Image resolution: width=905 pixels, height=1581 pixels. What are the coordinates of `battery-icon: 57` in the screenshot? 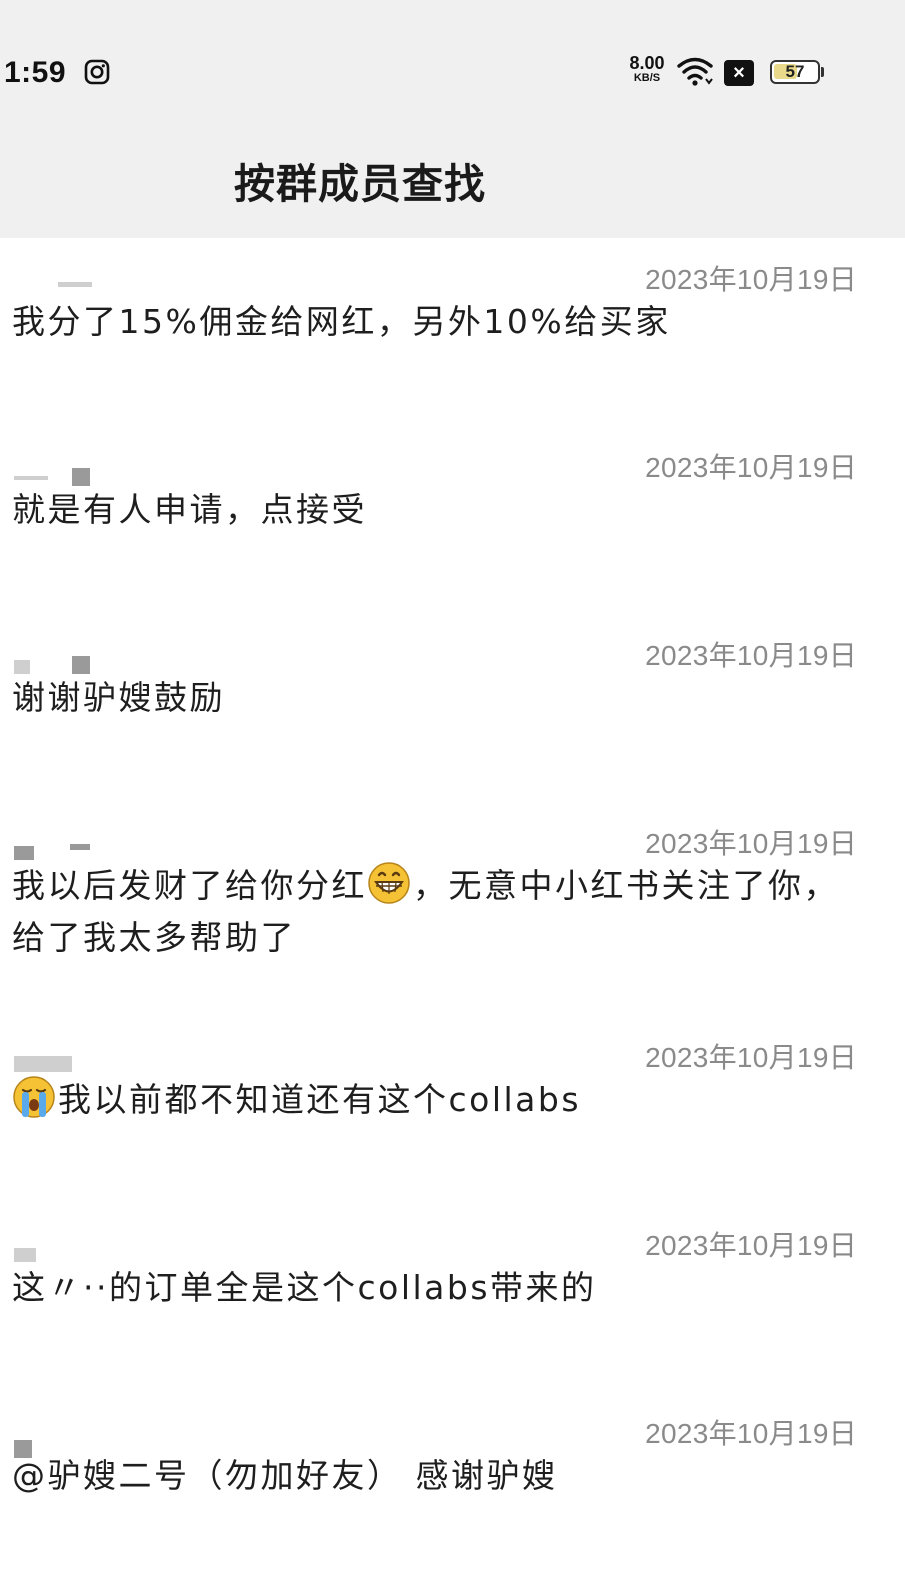 It's located at (795, 72).